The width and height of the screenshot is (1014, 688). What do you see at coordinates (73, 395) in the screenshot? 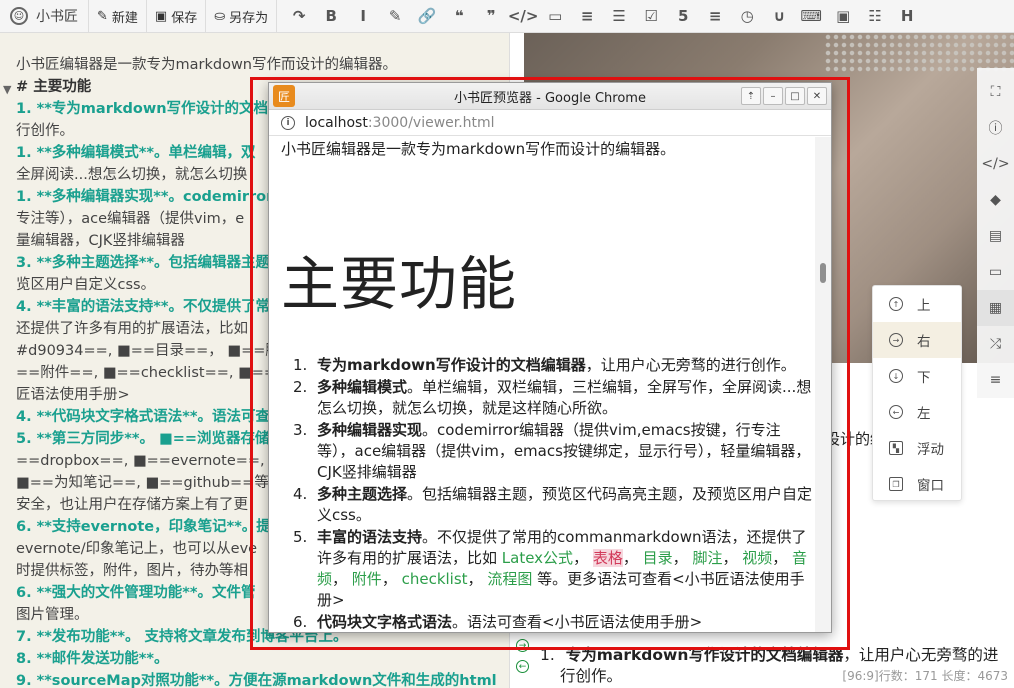
I see `editor-line: 匠语法使用手册>` at bounding box center [73, 395].